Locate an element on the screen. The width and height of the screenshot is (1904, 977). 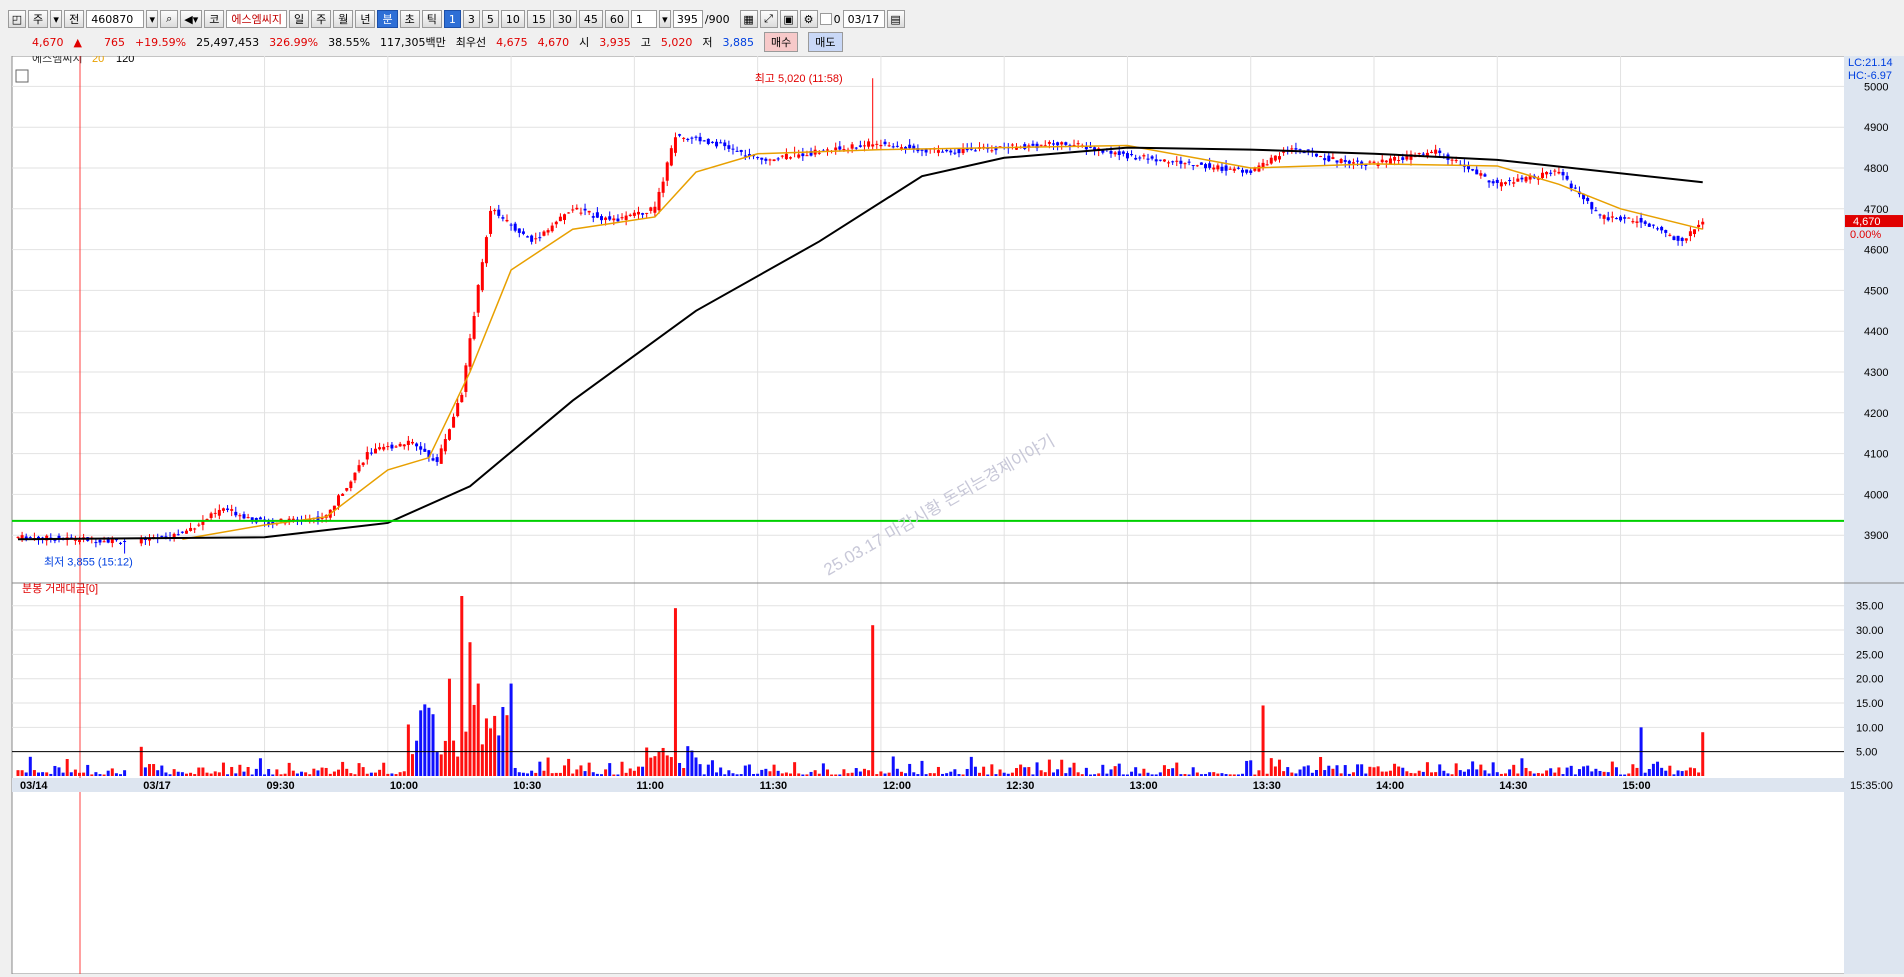
period-tab: 초 is located at coordinates (409, 19).